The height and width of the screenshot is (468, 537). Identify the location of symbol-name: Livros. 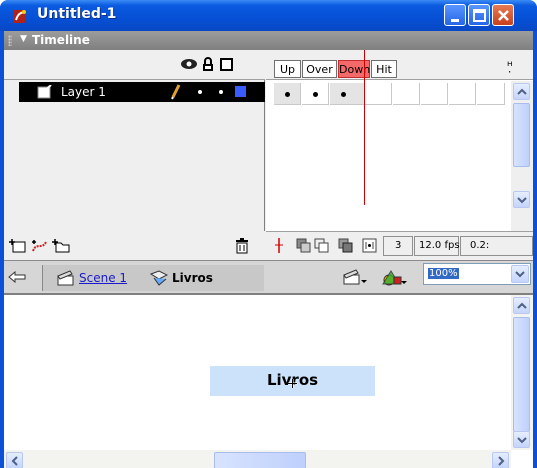
(192, 278).